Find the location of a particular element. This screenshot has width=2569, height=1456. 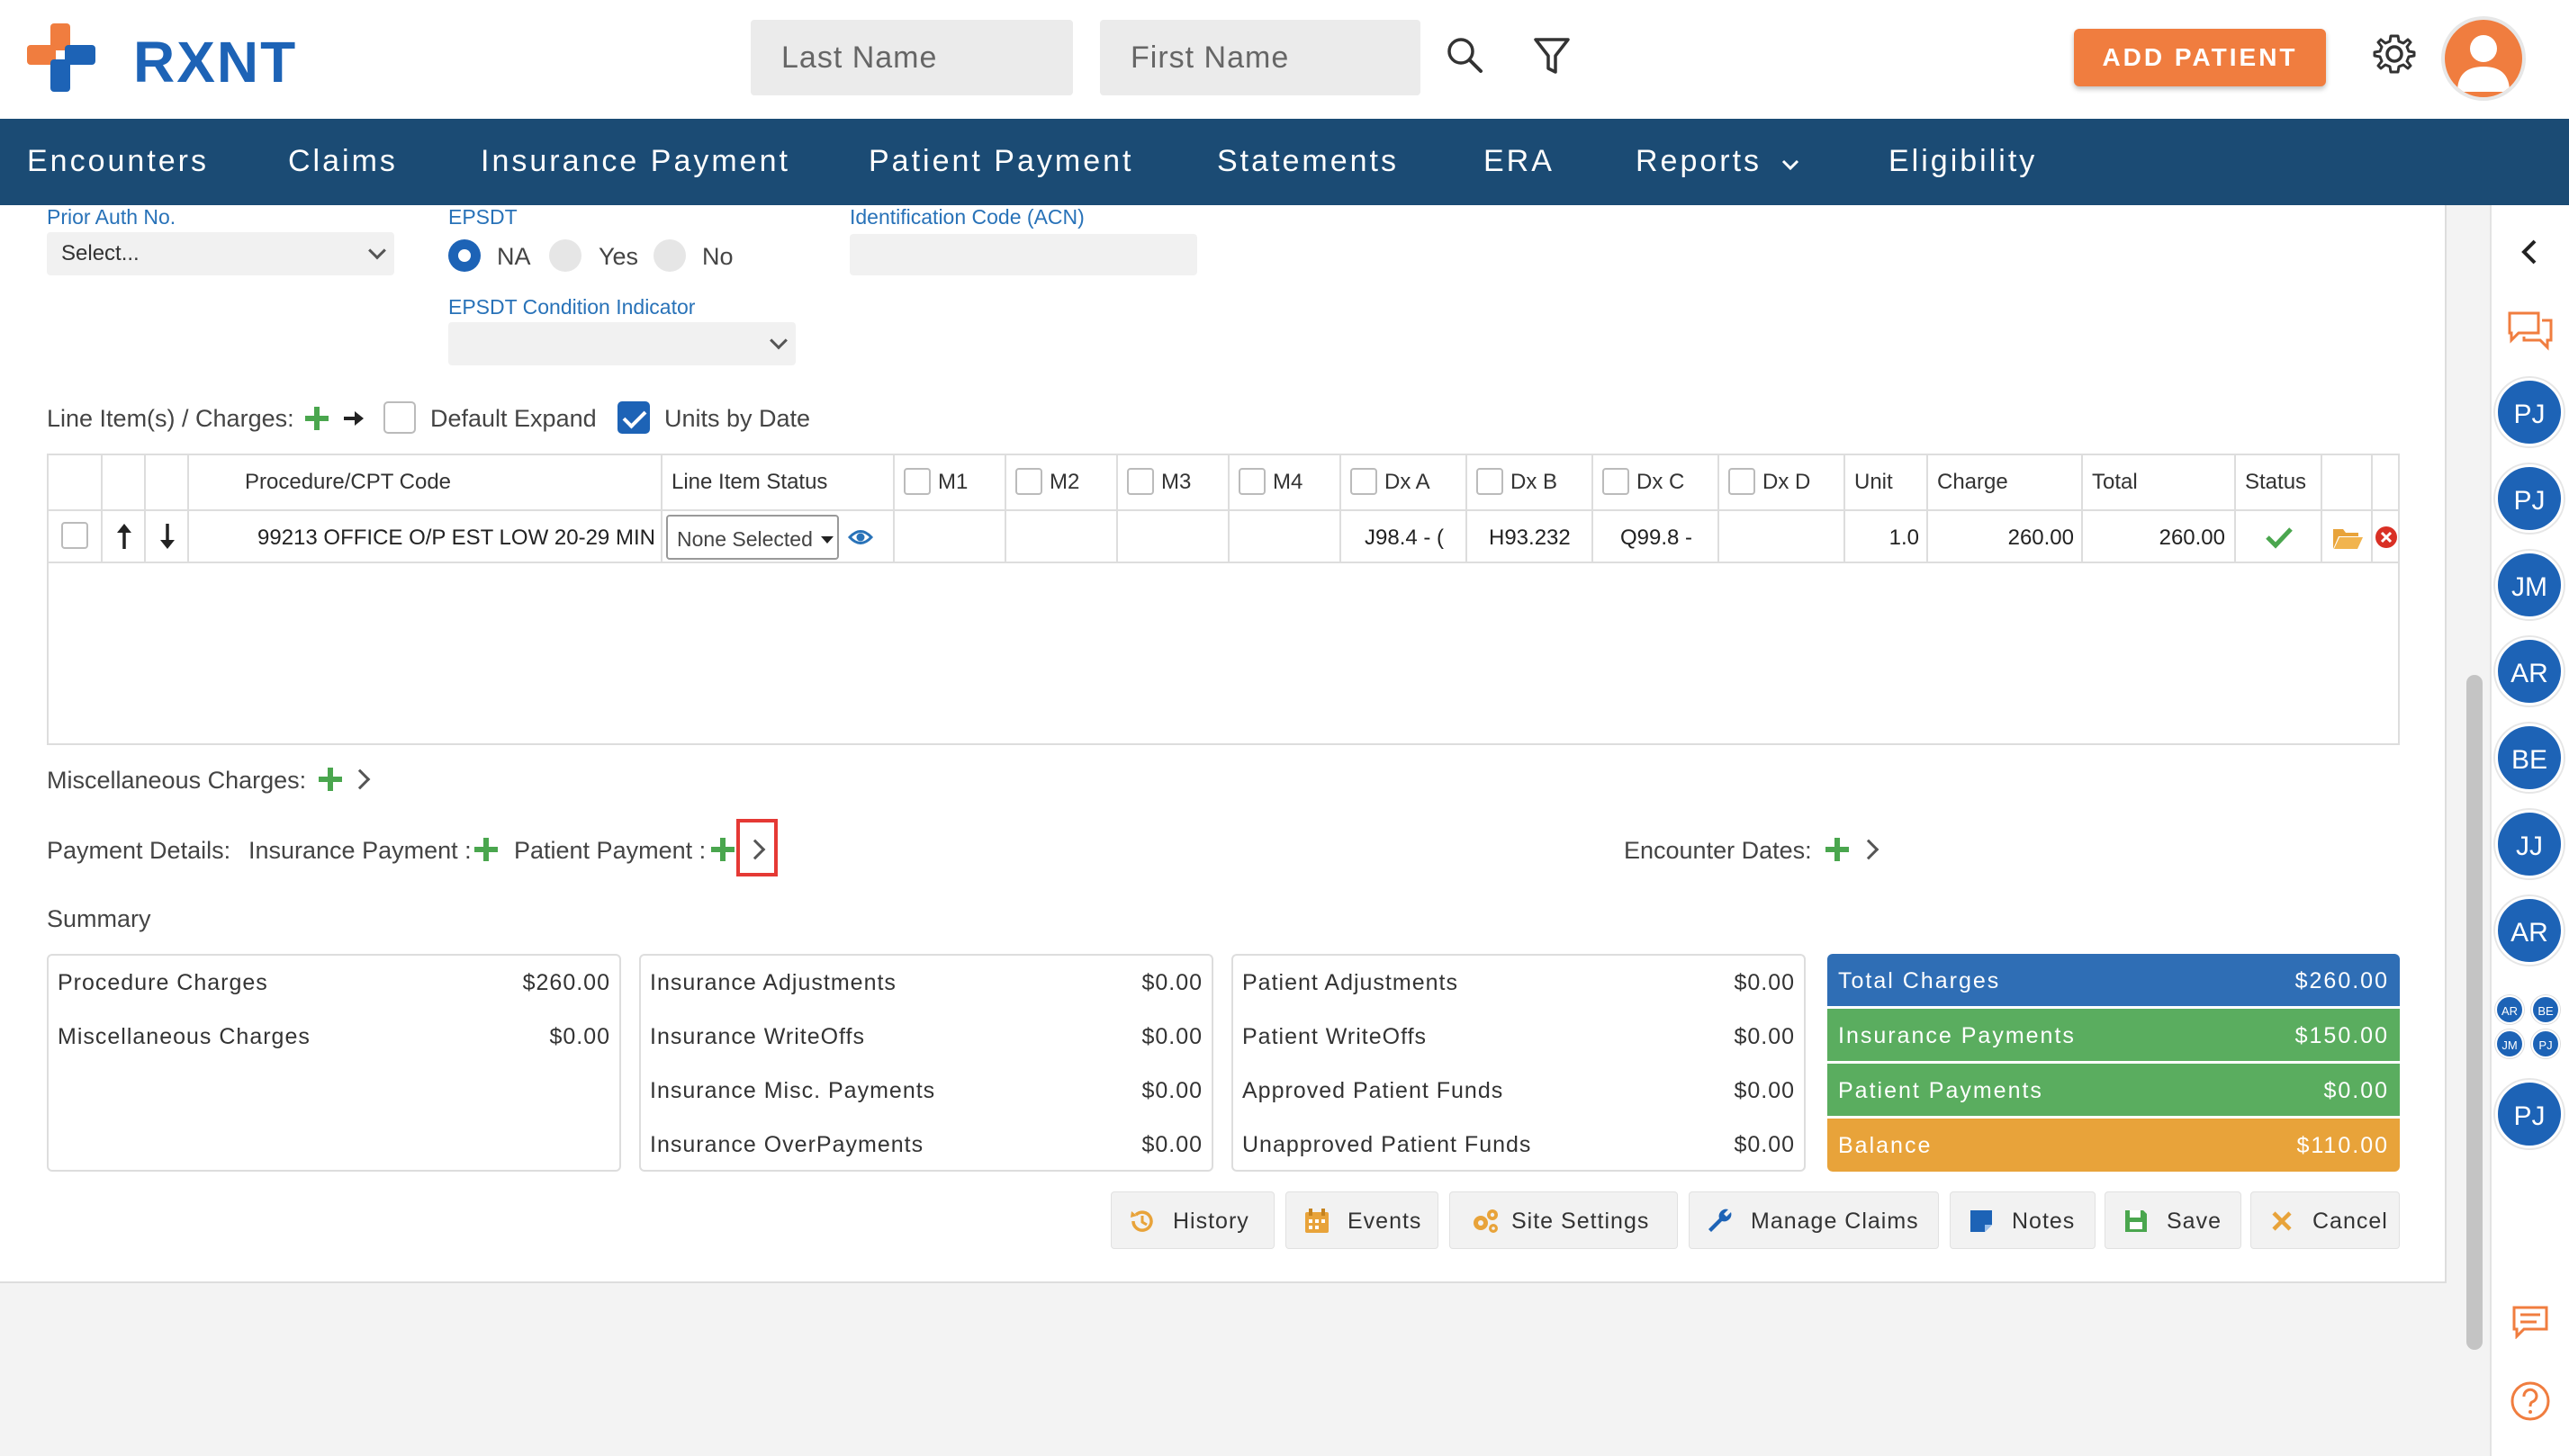

add-encounter-date-plus-icon is located at coordinates (1837, 850).